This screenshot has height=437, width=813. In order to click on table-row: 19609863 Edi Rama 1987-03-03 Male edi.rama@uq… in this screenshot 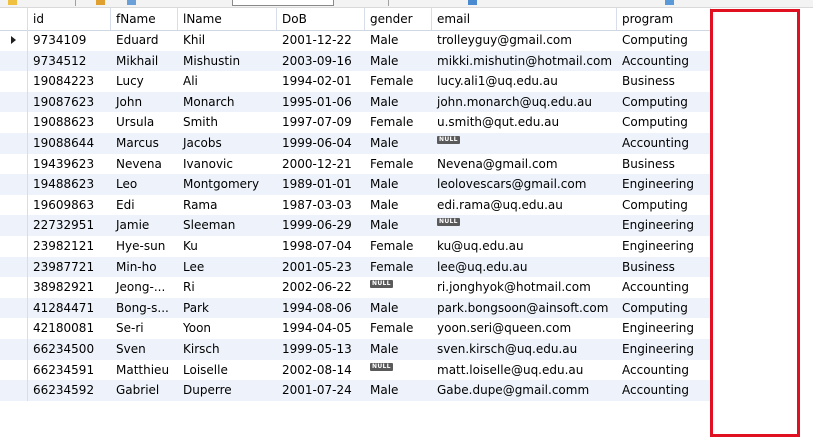, I will do `click(355, 205)`.